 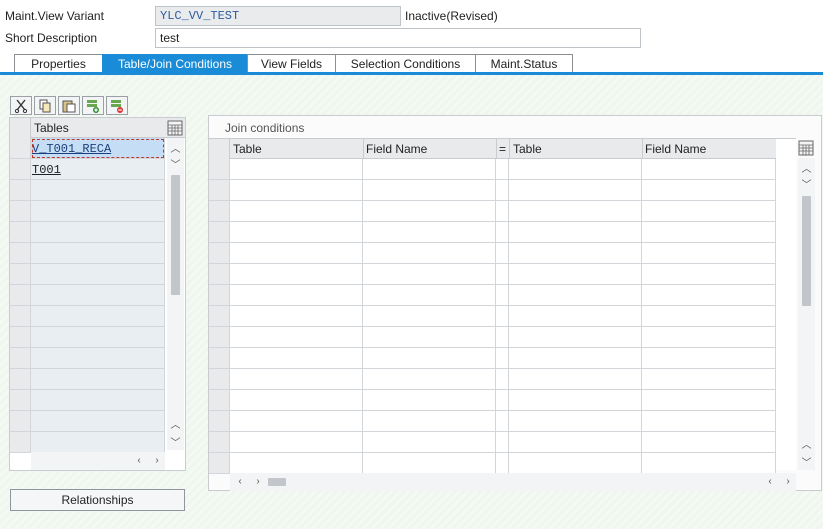 What do you see at coordinates (247, 149) in the screenshot?
I see `join-col-table: Table` at bounding box center [247, 149].